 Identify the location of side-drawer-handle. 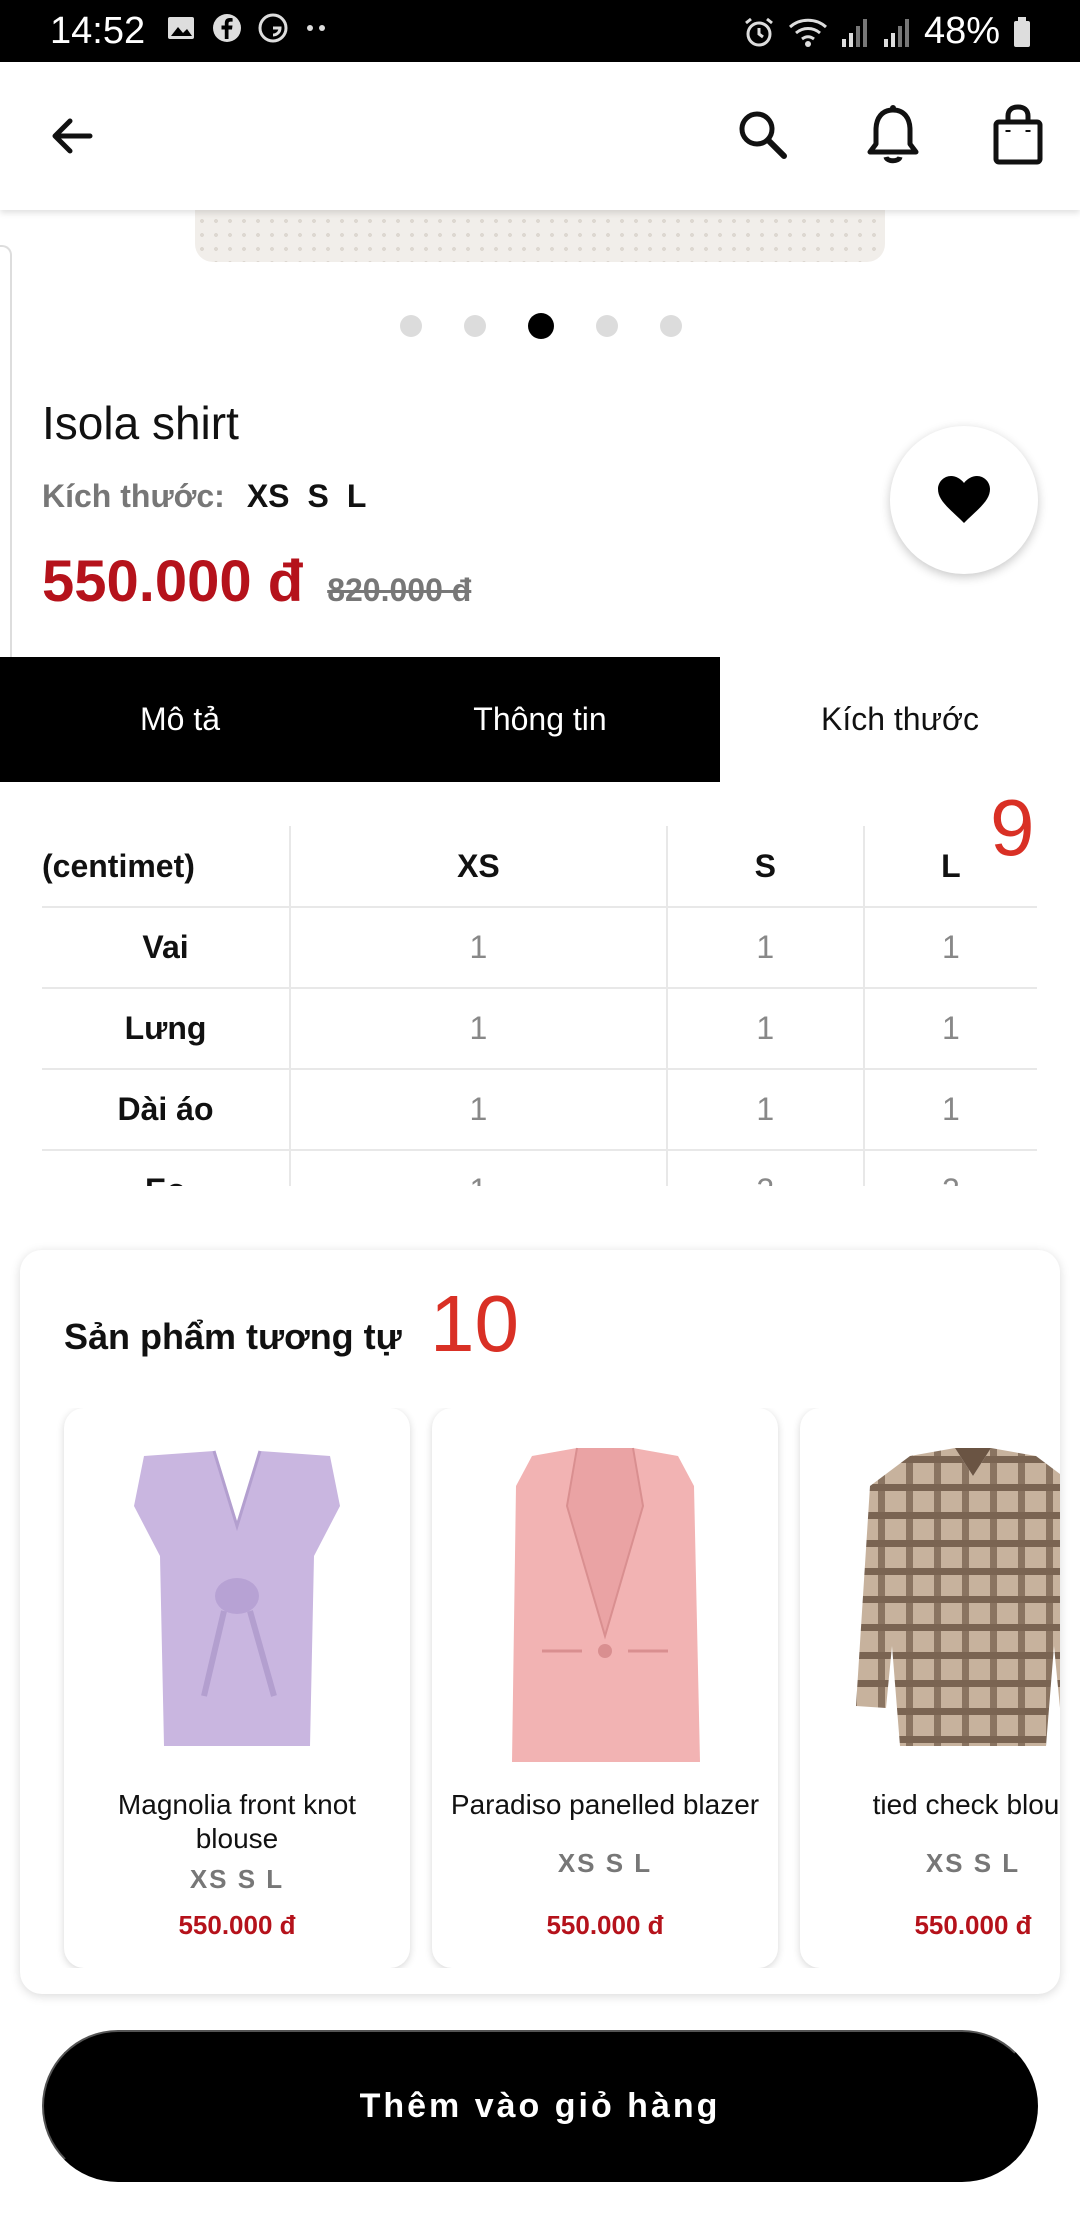
(6, 457).